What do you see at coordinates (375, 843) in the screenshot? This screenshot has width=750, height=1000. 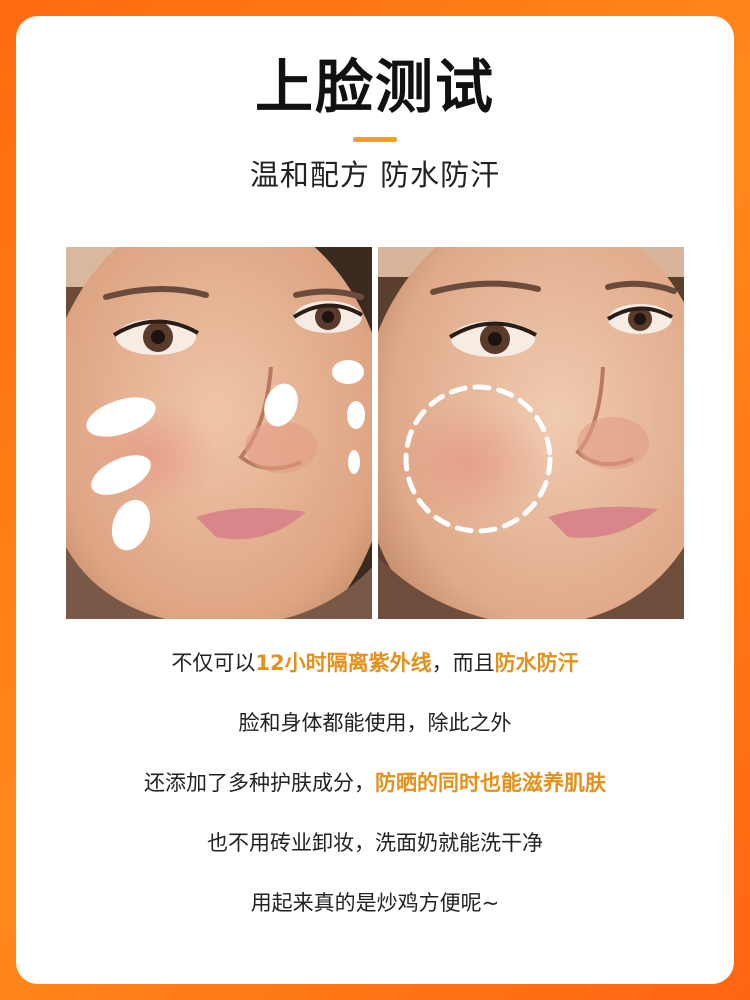 I see `description-line-4: 也不用砖业卸妆，洗面奶就能洗干净` at bounding box center [375, 843].